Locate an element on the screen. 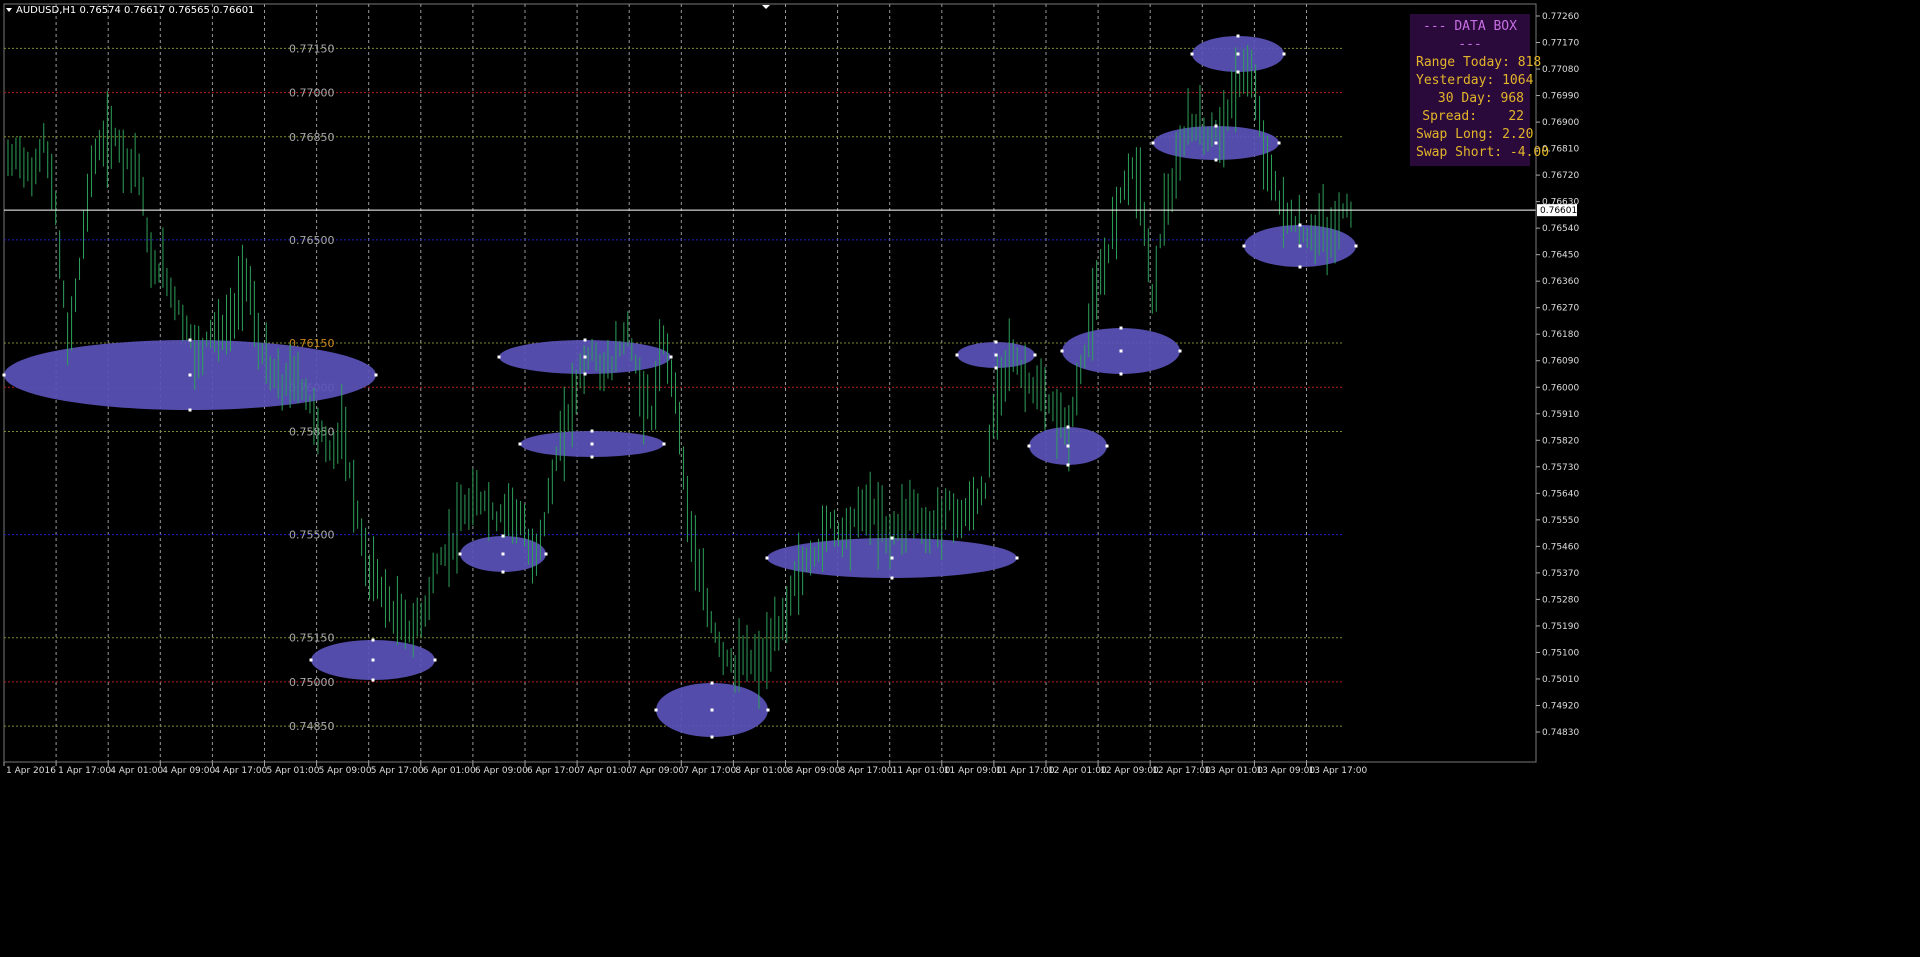 The width and height of the screenshot is (1920, 957). data-box-range-today: Range Today: 818 is located at coordinates (1479, 62).